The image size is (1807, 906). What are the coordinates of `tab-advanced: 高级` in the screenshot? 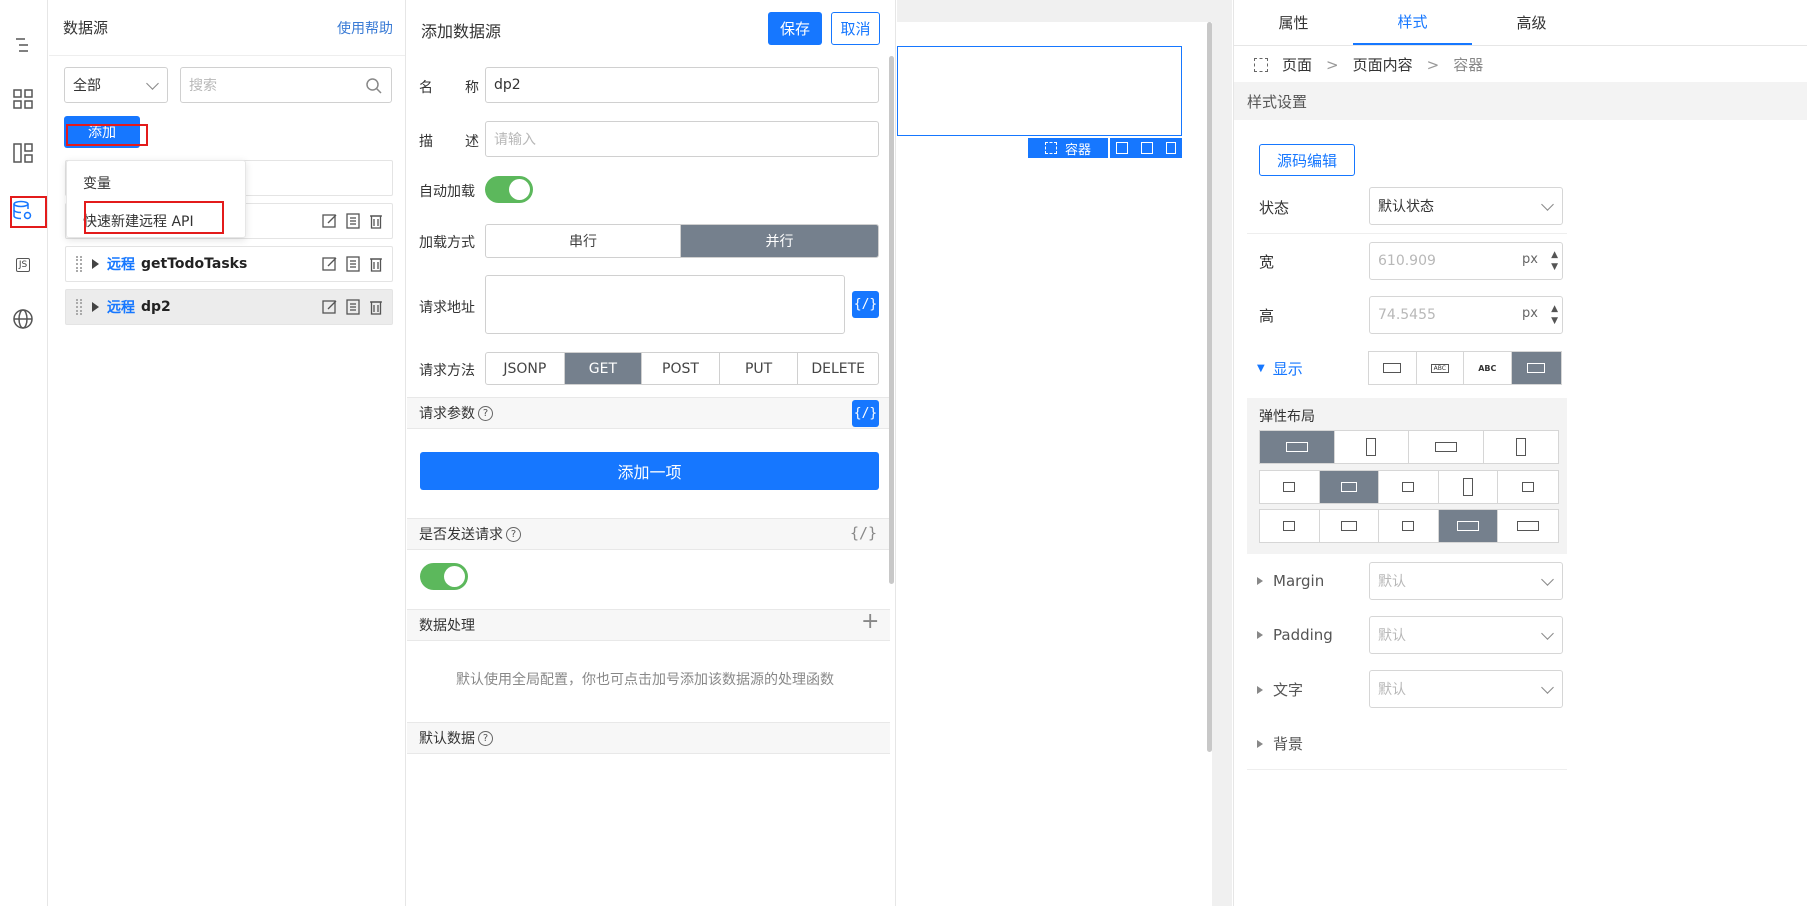 It's located at (1531, 22).